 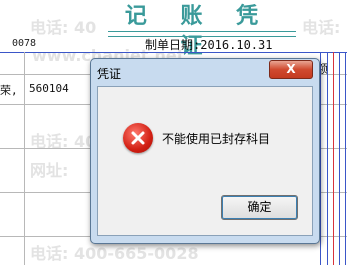 I want to click on voucher-title: 记 账 凭 证, so click(x=198, y=31).